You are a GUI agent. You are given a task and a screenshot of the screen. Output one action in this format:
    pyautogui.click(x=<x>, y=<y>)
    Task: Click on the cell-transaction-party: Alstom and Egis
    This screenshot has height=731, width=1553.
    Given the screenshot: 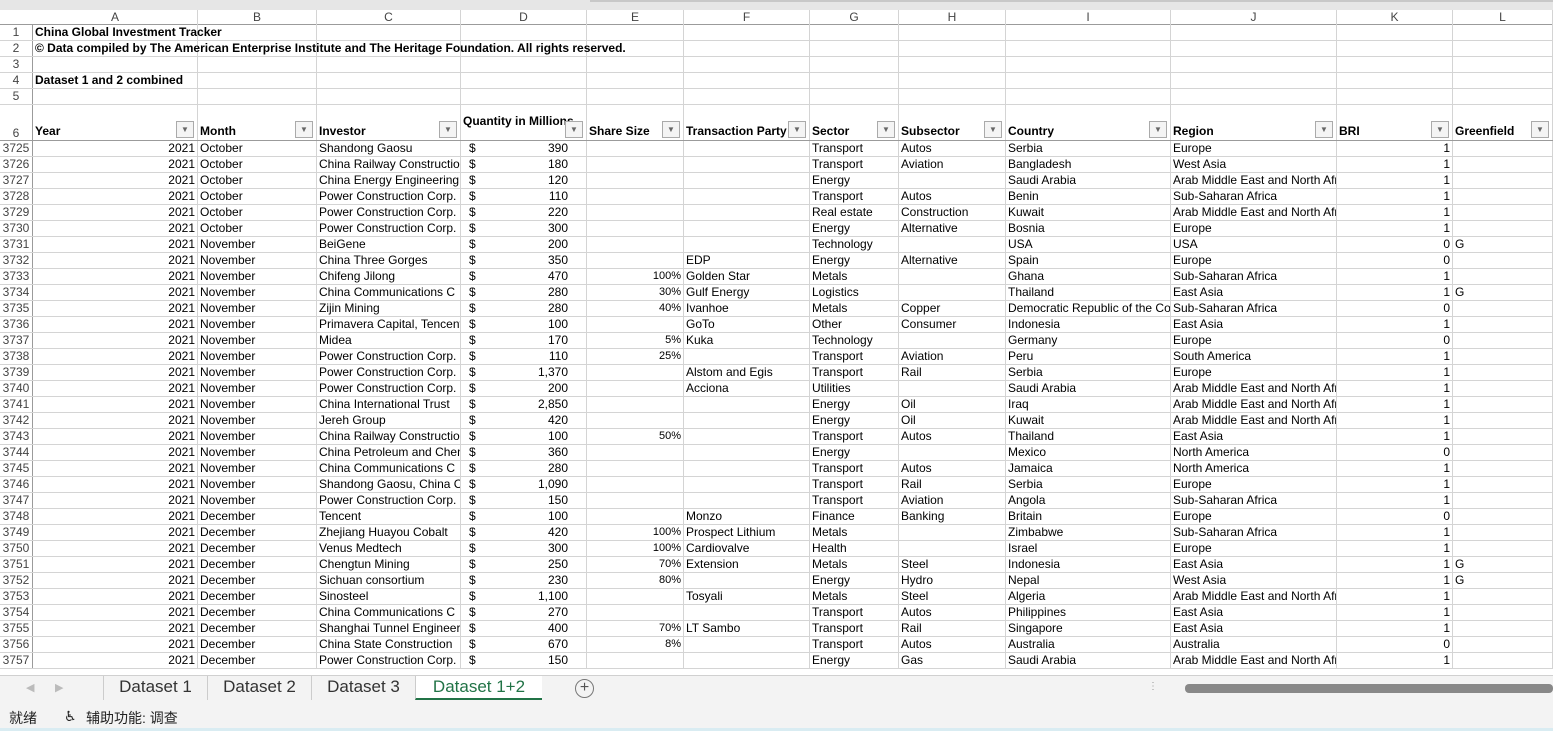 What is the action you would take?
    pyautogui.click(x=747, y=372)
    